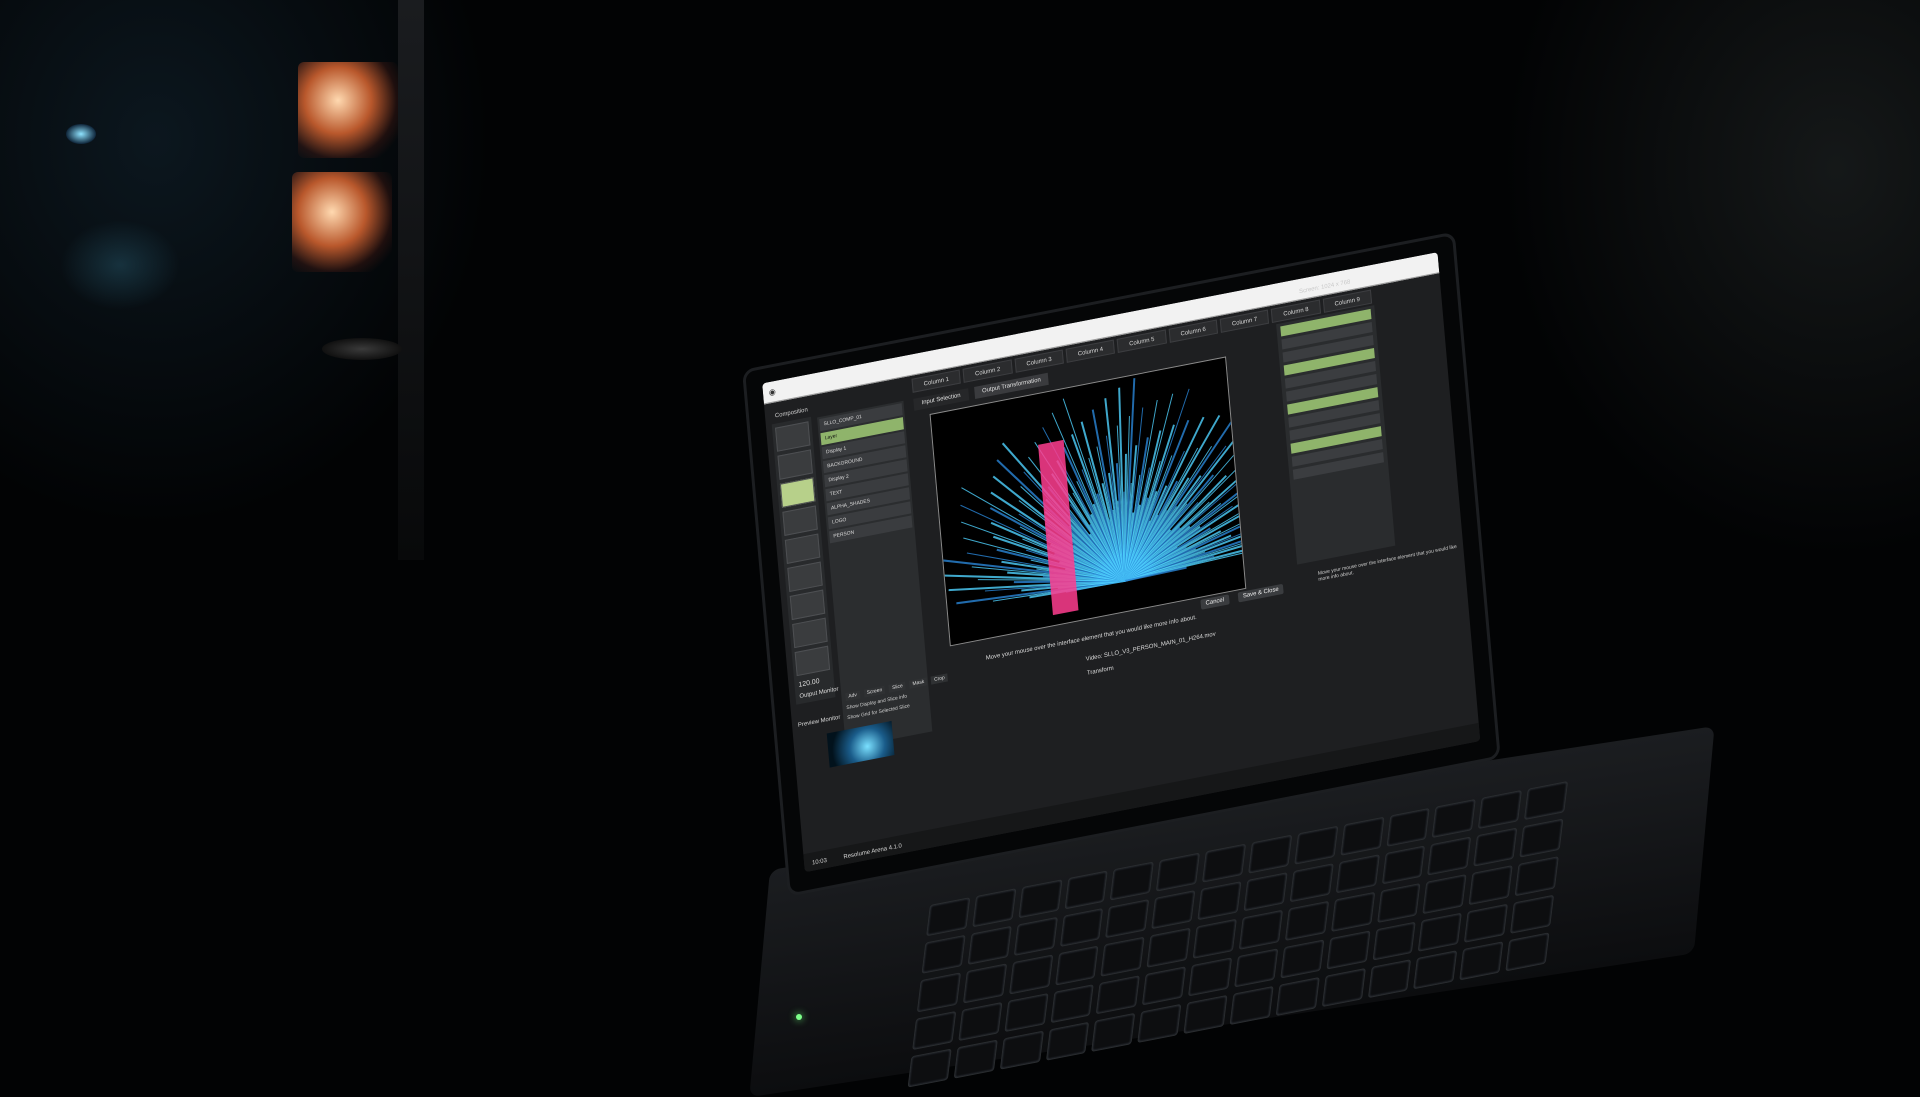 The height and width of the screenshot is (1097, 1920). Describe the element at coordinates (819, 721) in the screenshot. I see `preview-monitor-label: Preview Monitor` at that location.